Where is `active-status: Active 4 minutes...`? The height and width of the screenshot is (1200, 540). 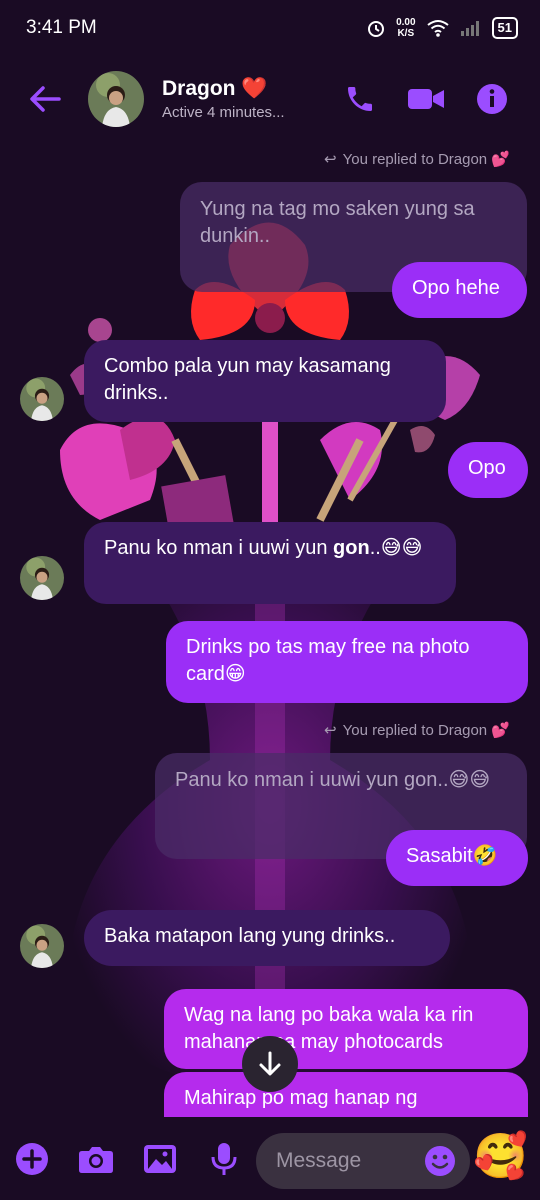
active-status: Active 4 minutes... is located at coordinates (223, 112).